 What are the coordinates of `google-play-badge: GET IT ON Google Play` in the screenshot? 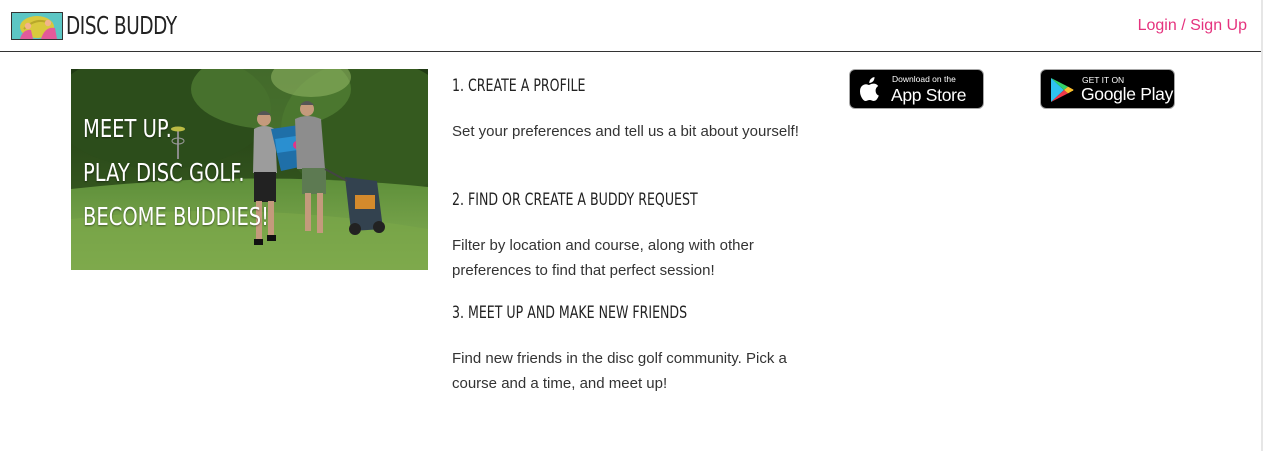 It's located at (1107, 89).